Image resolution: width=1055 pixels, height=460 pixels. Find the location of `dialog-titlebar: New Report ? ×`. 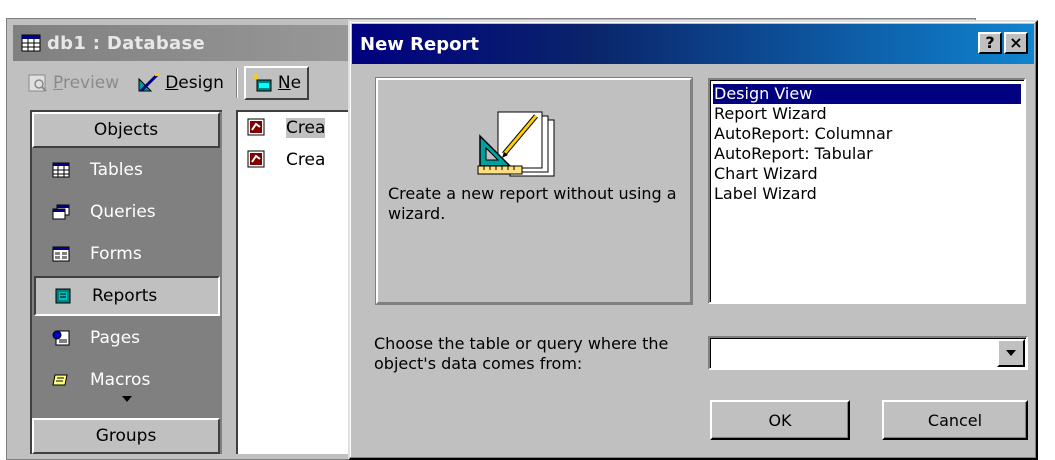

dialog-titlebar: New Report ? × is located at coordinates (693, 44).